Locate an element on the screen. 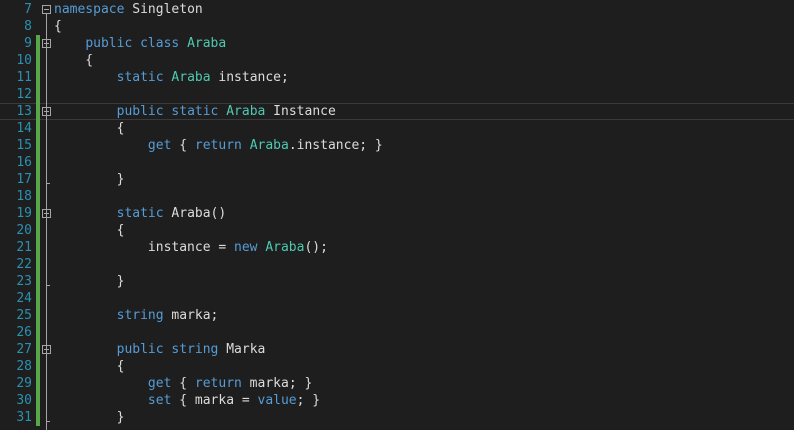 The image size is (794, 430). code-text: namespace Singleton is located at coordinates (128, 9).